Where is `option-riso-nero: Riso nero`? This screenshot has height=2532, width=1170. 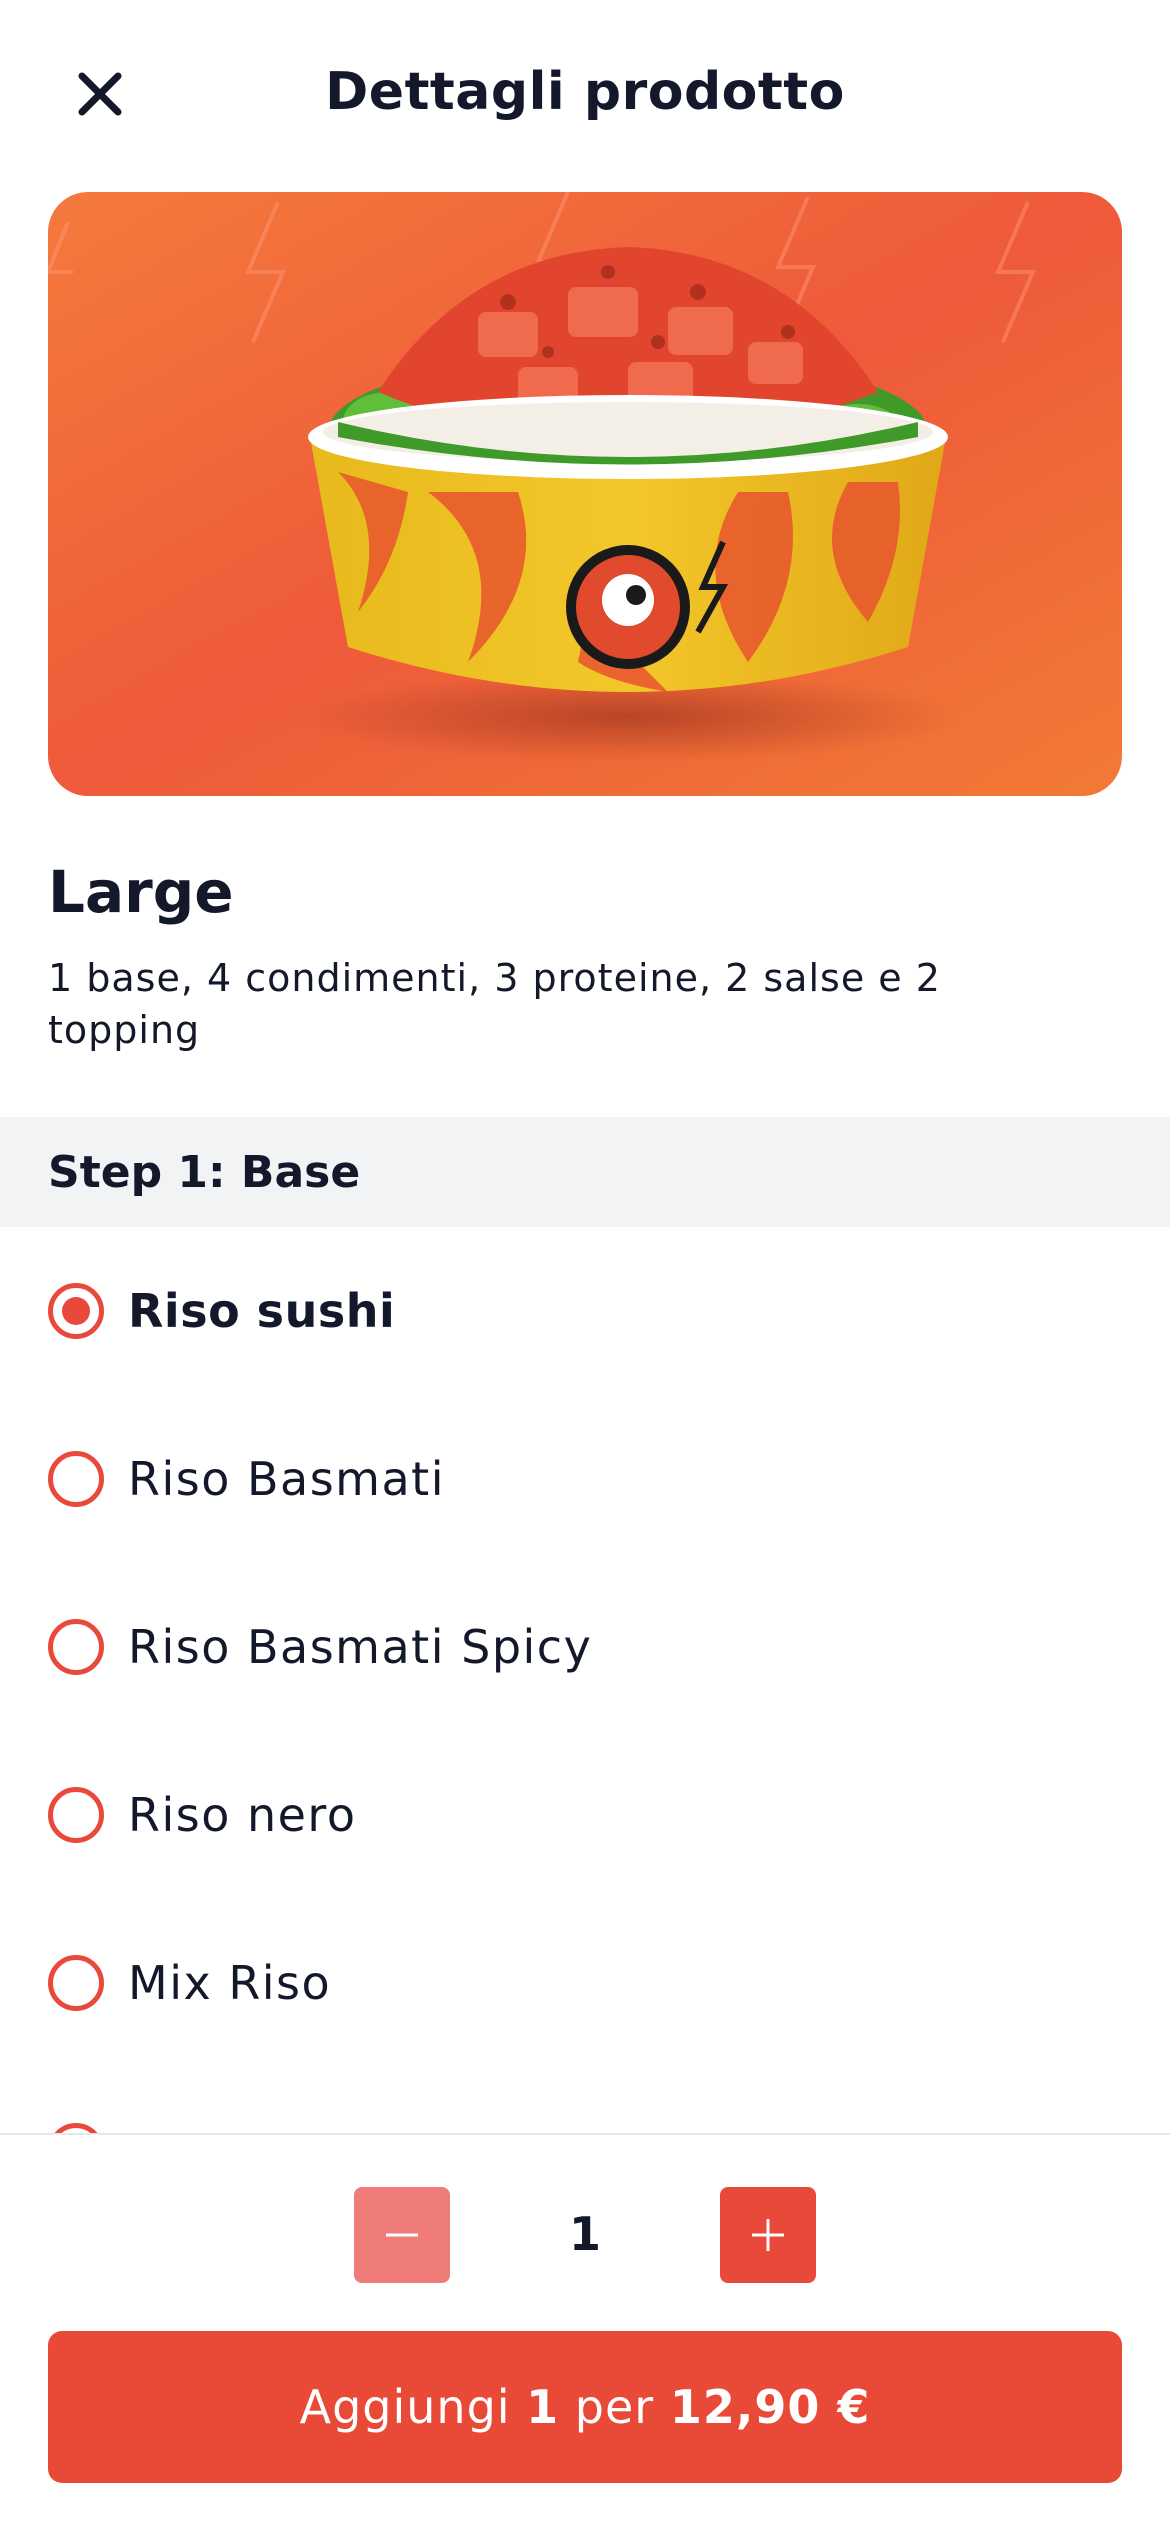 option-riso-nero: Riso nero is located at coordinates (585, 1815).